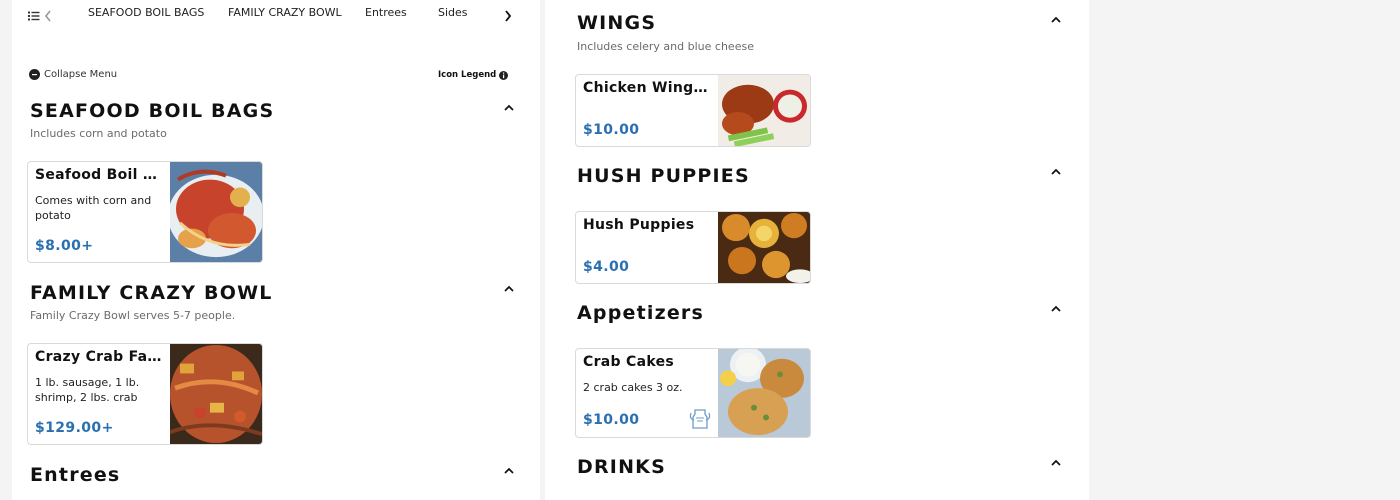 The image size is (1400, 500). I want to click on tab-seafood-boil-bags: SEAFOOD BOIL BAGS, so click(146, 12).